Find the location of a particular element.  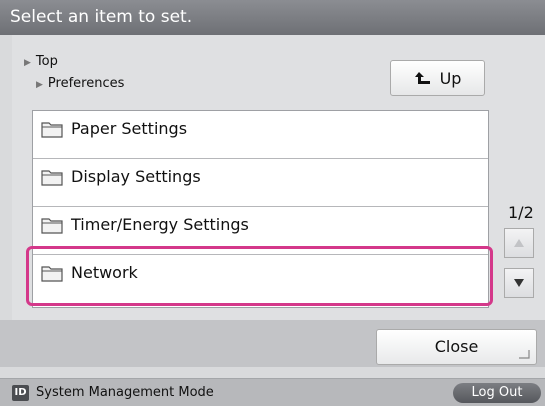

breadcrumb: ▶ Top ▶ Preferences is located at coordinates (74, 73).